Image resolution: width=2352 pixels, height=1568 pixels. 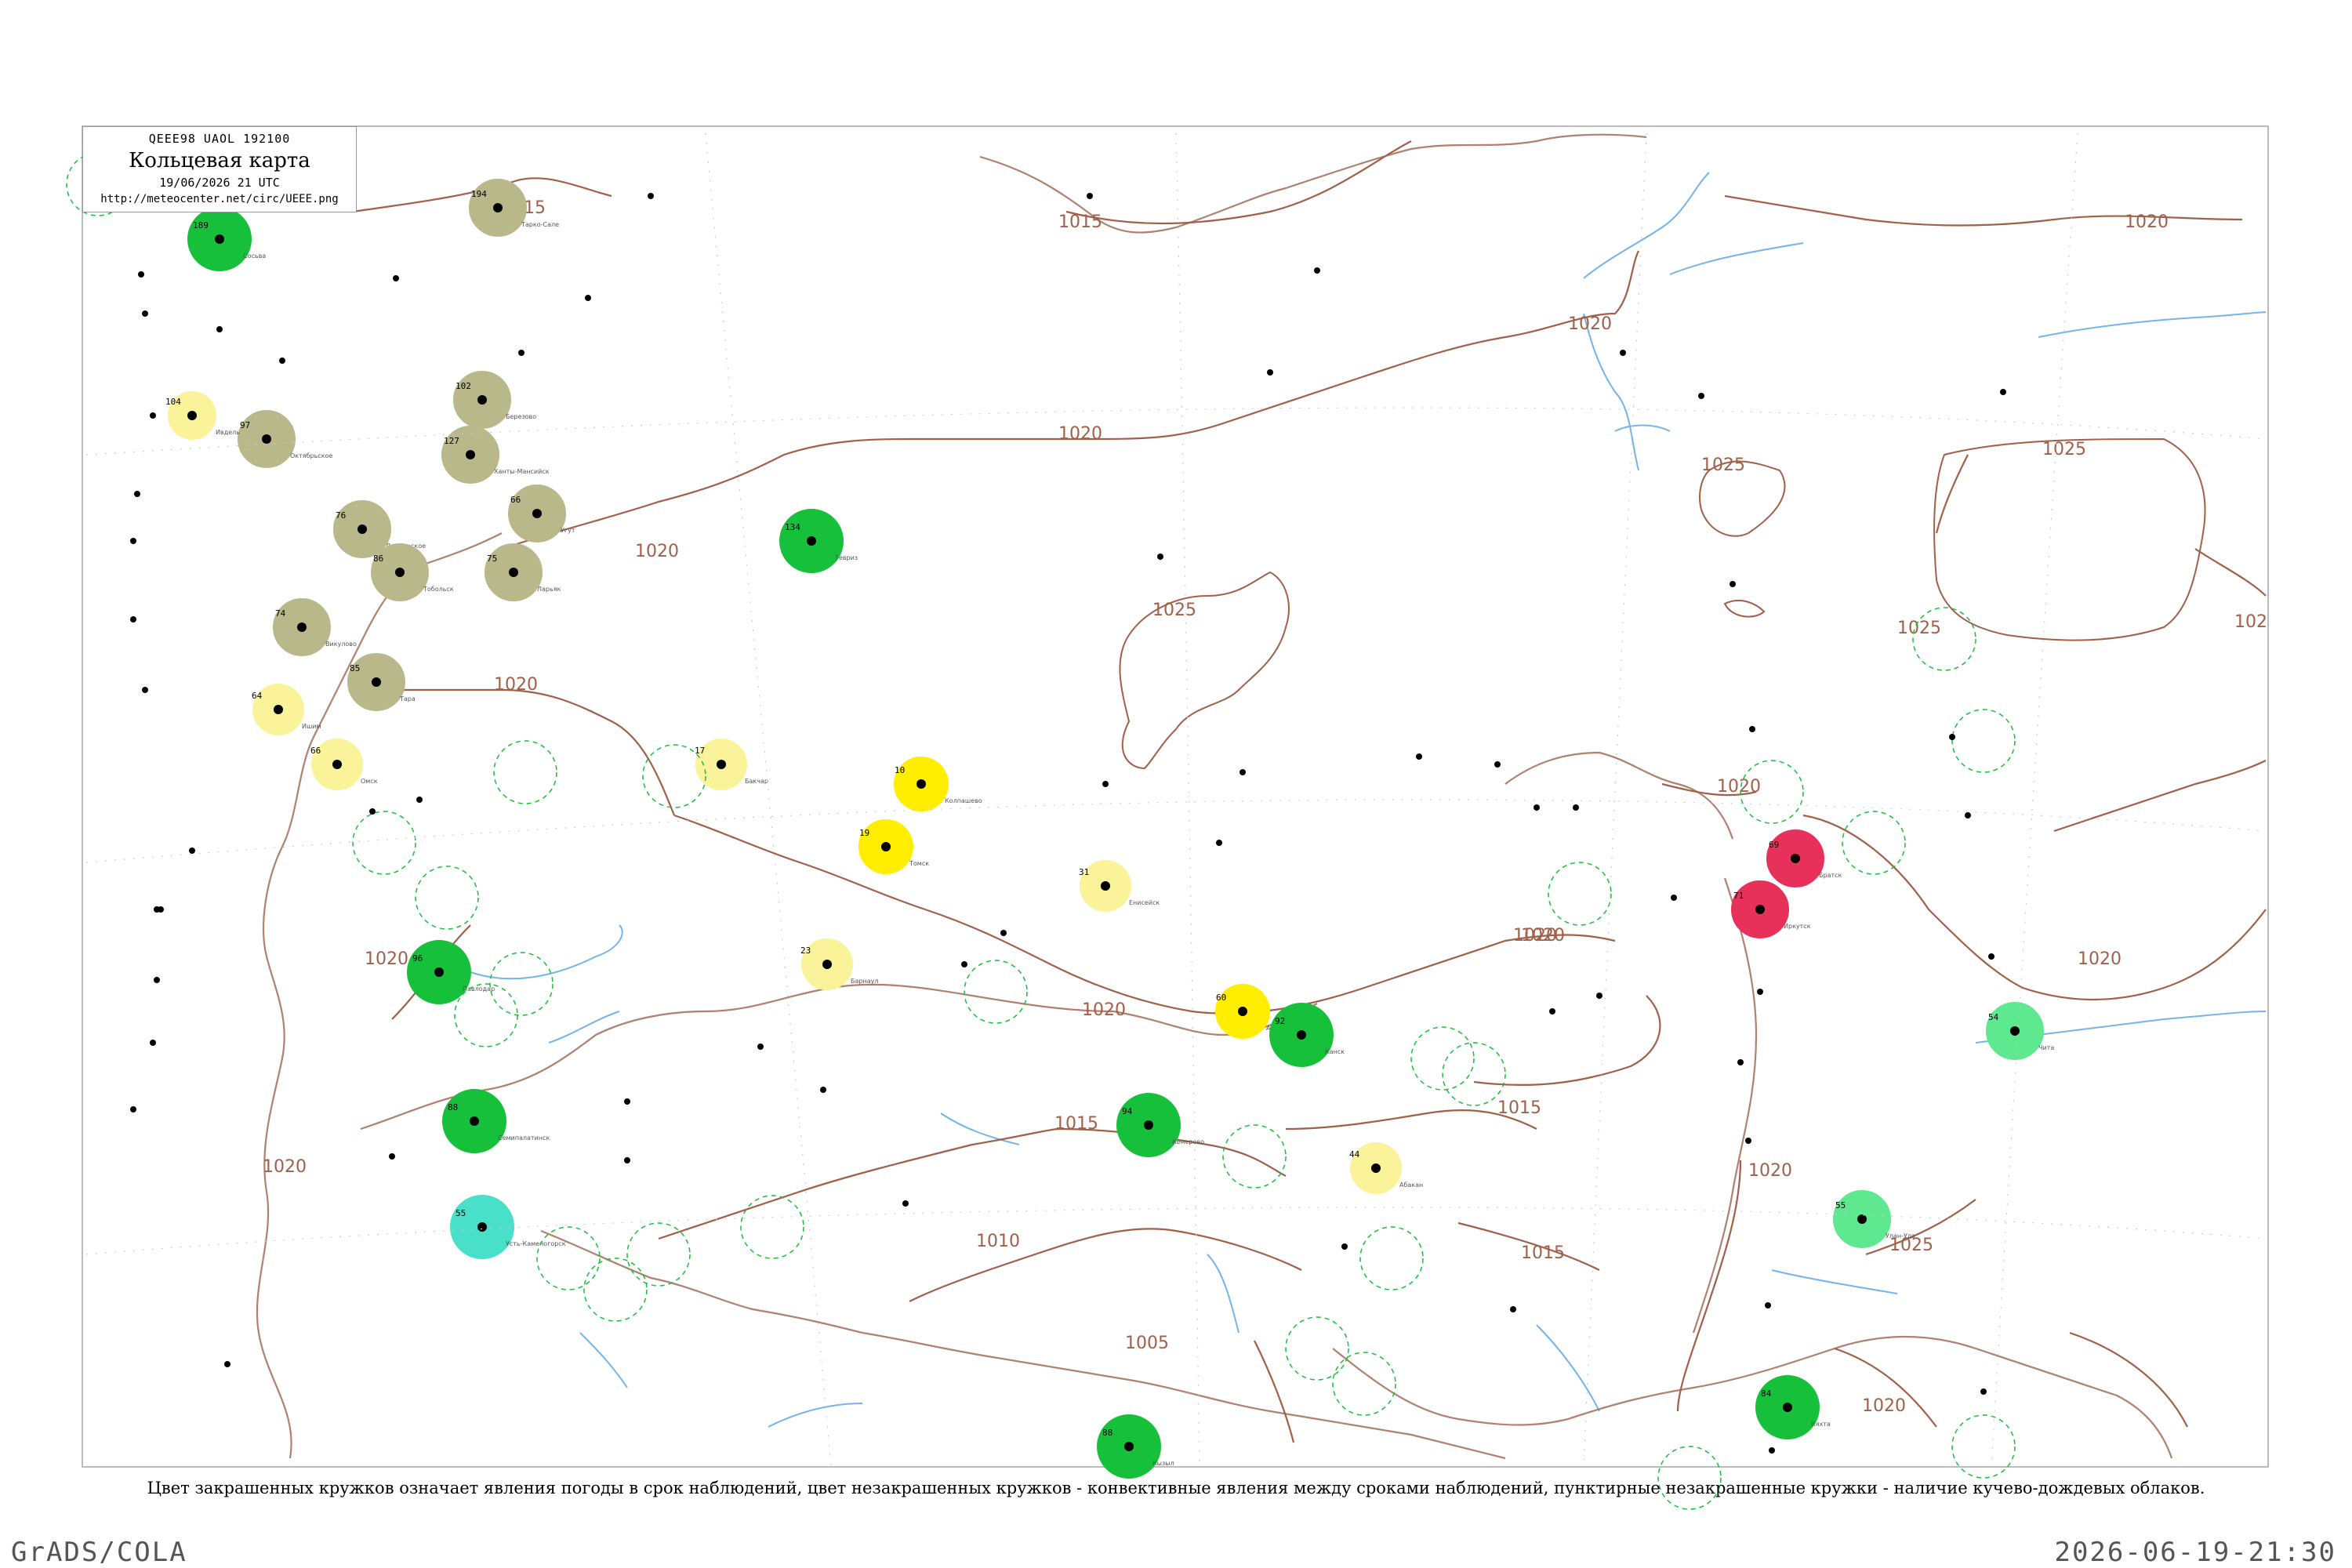 I want to click on station-name: Угут, so click(x=568, y=530).